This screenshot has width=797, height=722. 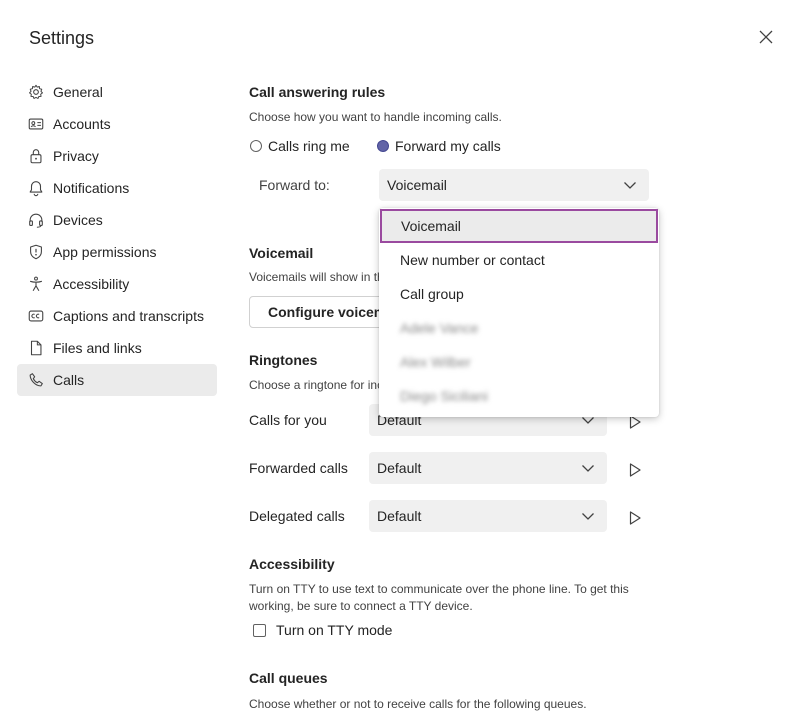 I want to click on bell-icon, so click(x=36, y=189).